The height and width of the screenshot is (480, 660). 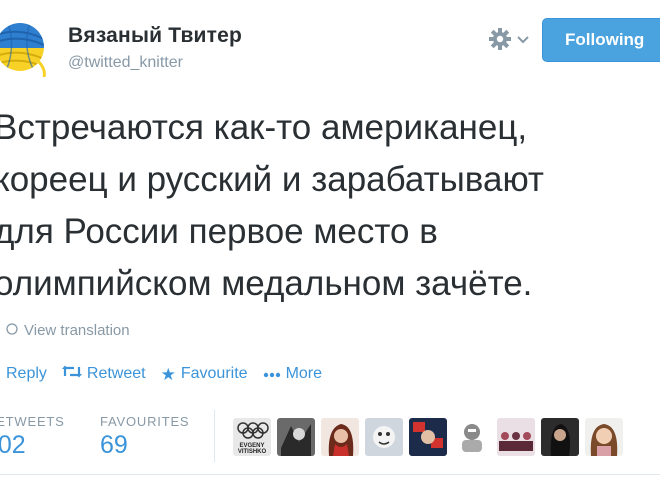 I want to click on display-name: Вязаный Твитер, so click(x=155, y=36).